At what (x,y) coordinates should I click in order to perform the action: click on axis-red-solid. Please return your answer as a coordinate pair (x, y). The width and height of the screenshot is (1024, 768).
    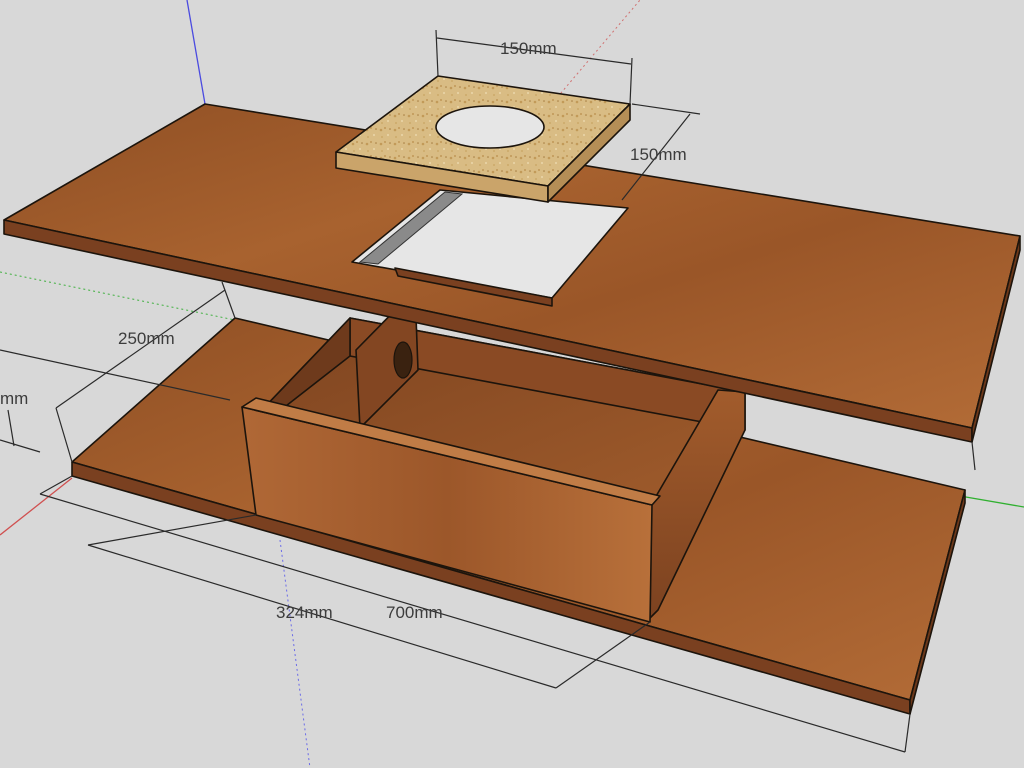
    Looking at the image, I should click on (36, 506).